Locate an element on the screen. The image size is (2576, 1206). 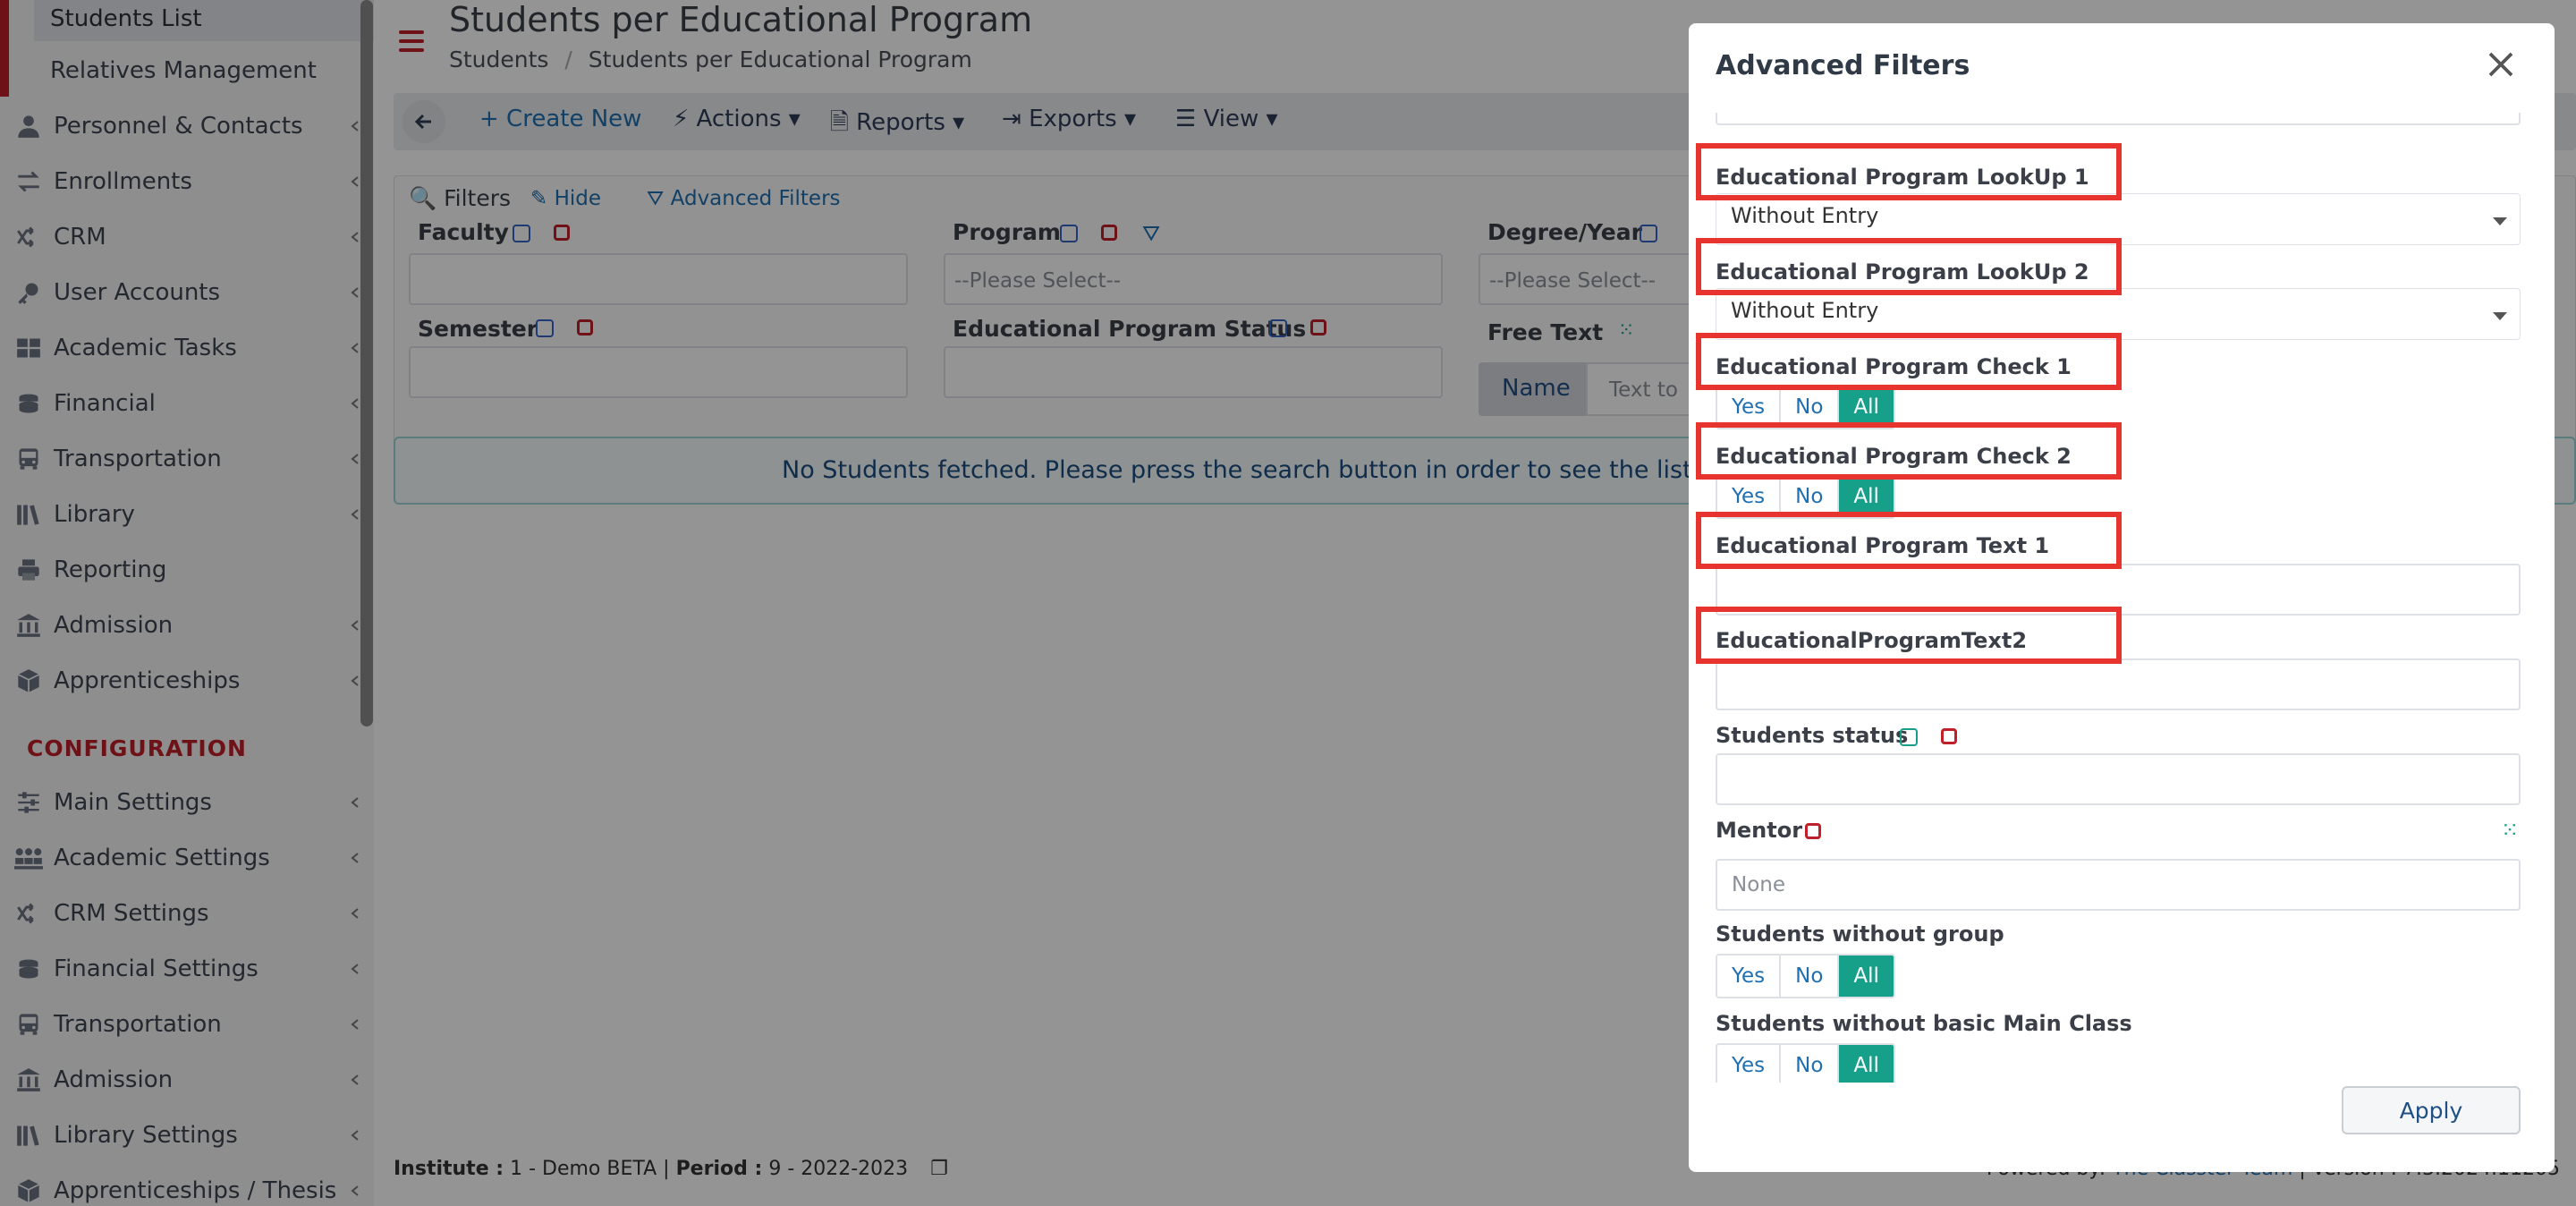
without-group-label: Students without group is located at coordinates (1860, 934).